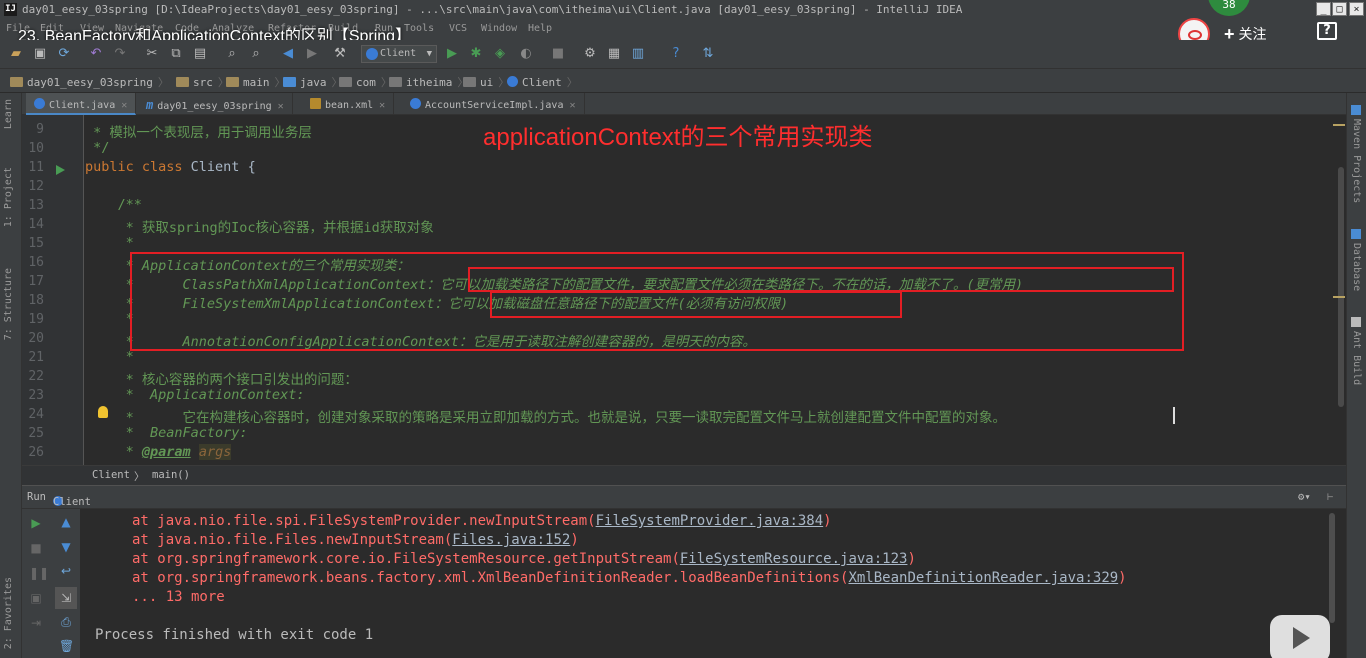 The height and width of the screenshot is (658, 1366). I want to click on editor-scrollbar, so click(1341, 290).